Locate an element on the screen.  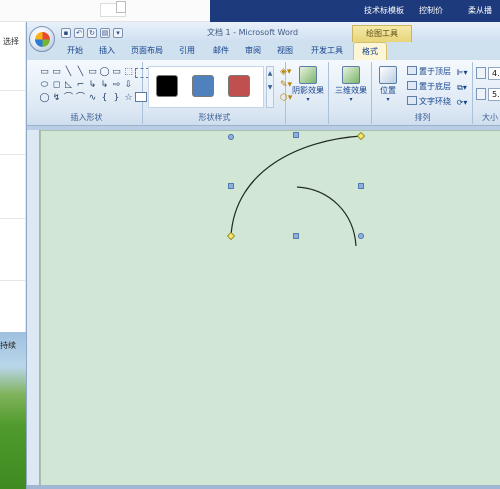
office-logo-icon is located at coordinates (42, 39).